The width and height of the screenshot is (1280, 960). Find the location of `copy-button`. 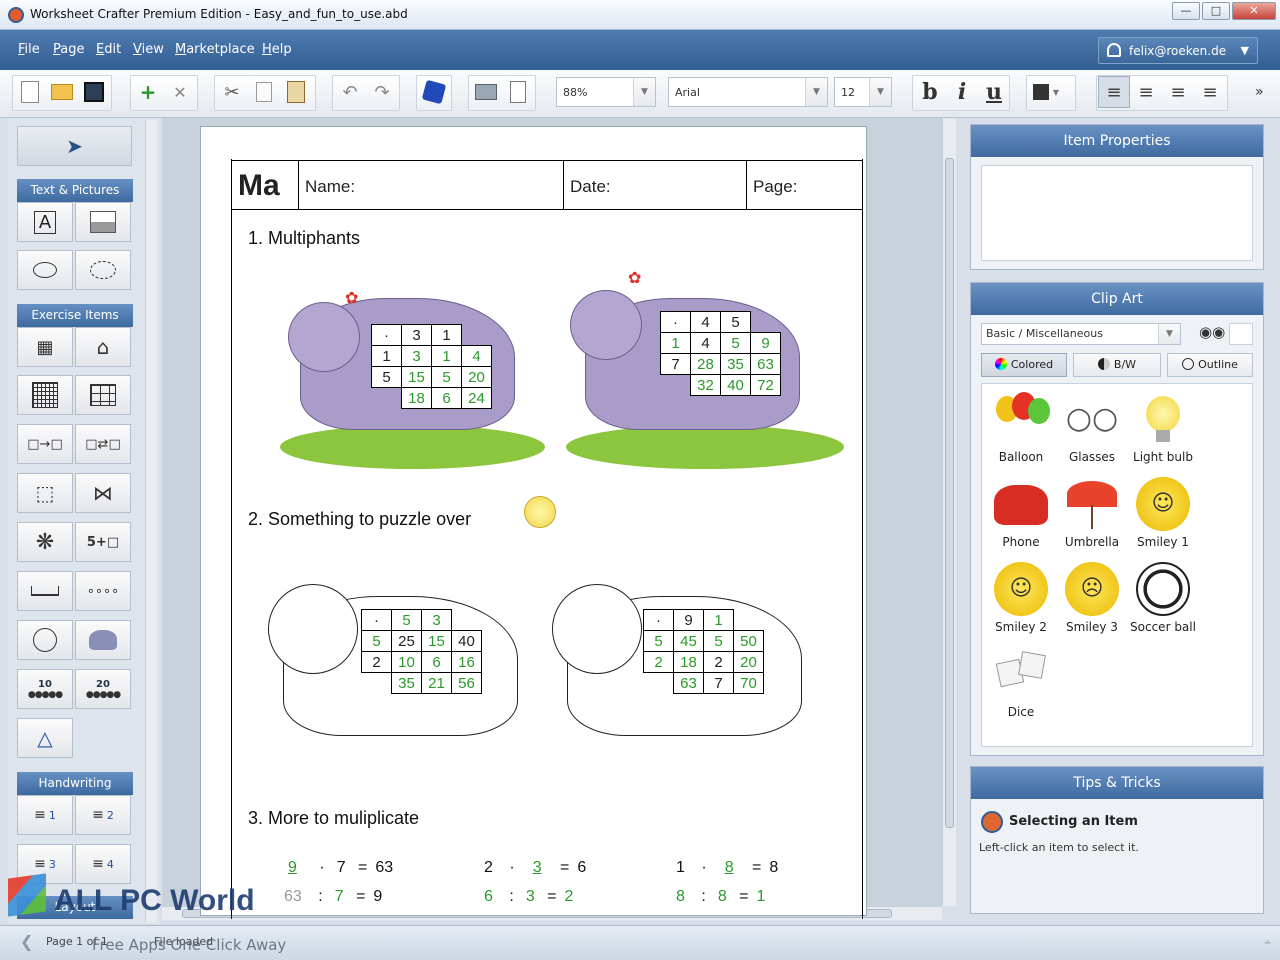

copy-button is located at coordinates (264, 92).